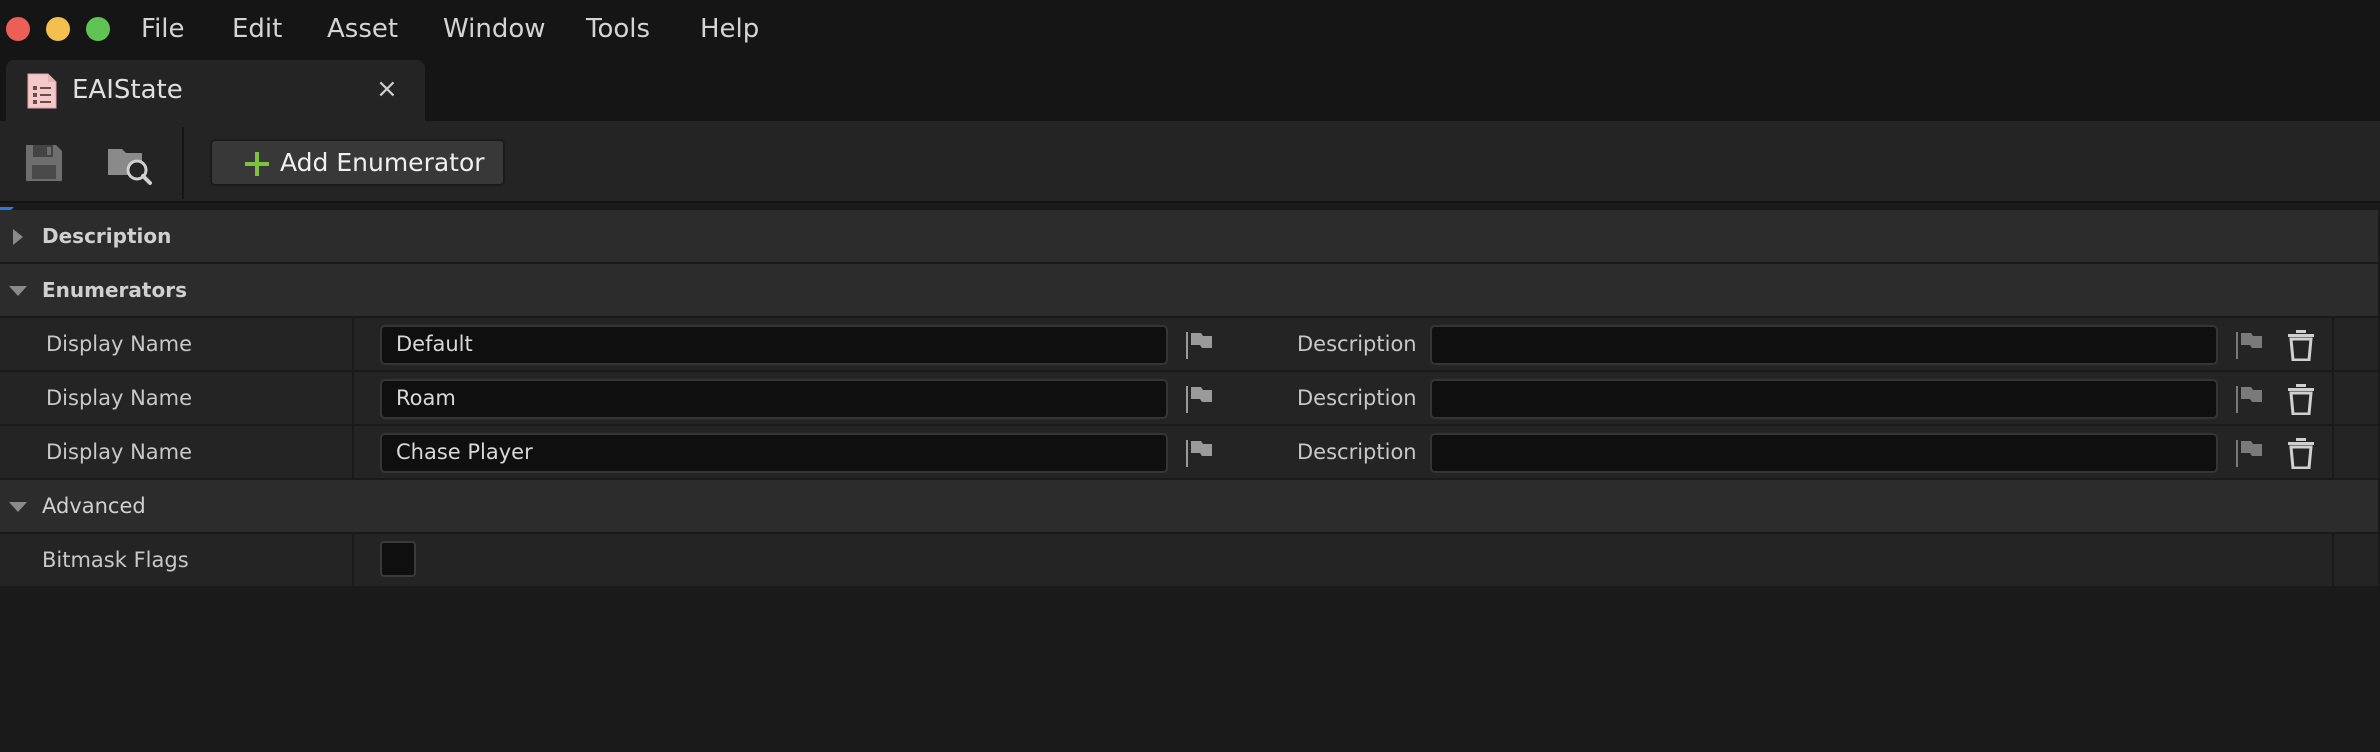  Describe the element at coordinates (98, 29) in the screenshot. I see `maximize-window-button` at that location.